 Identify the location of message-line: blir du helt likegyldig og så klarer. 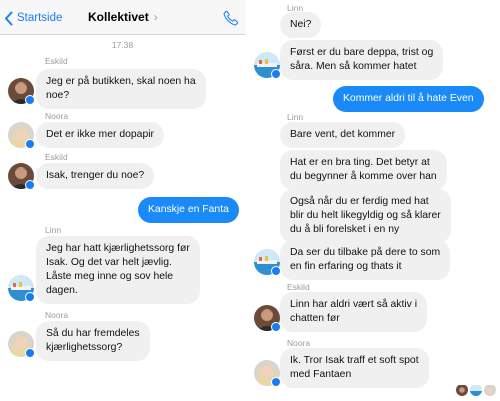
(365, 215).